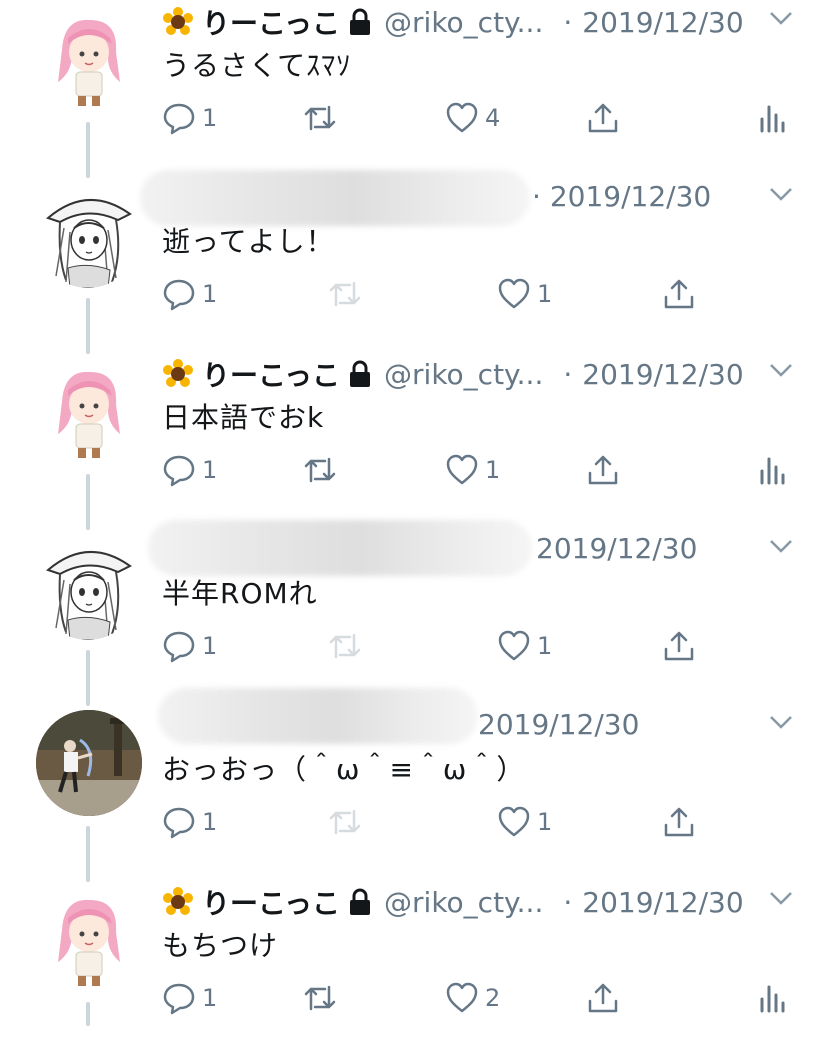  Describe the element at coordinates (240, 593) in the screenshot. I see `tweet-text: 半年ROMれ` at that location.